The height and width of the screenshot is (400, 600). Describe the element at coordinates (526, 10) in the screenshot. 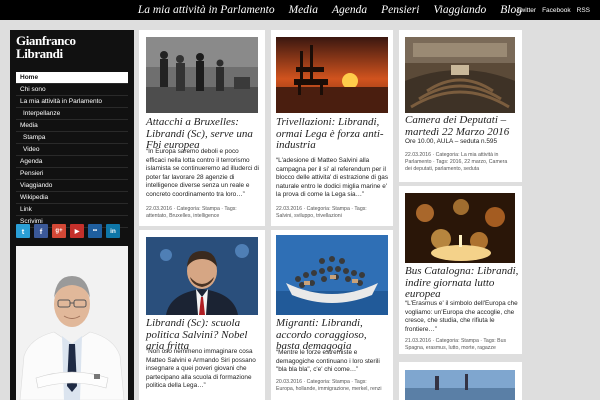

I see `twitter-link: Twitter` at that location.